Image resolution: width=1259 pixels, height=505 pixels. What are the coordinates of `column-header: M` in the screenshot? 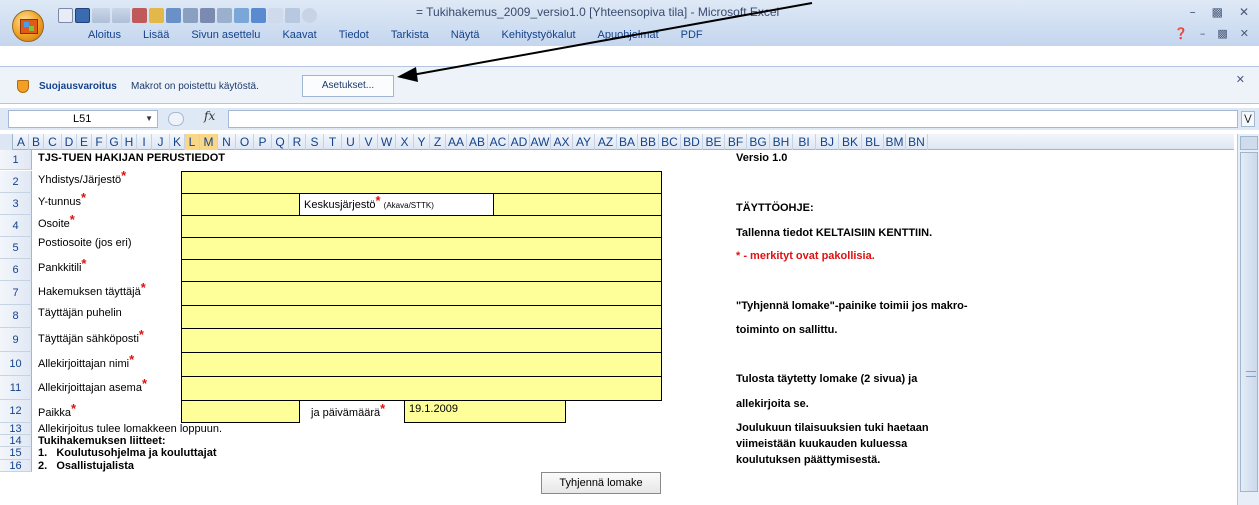 It's located at (209, 142).